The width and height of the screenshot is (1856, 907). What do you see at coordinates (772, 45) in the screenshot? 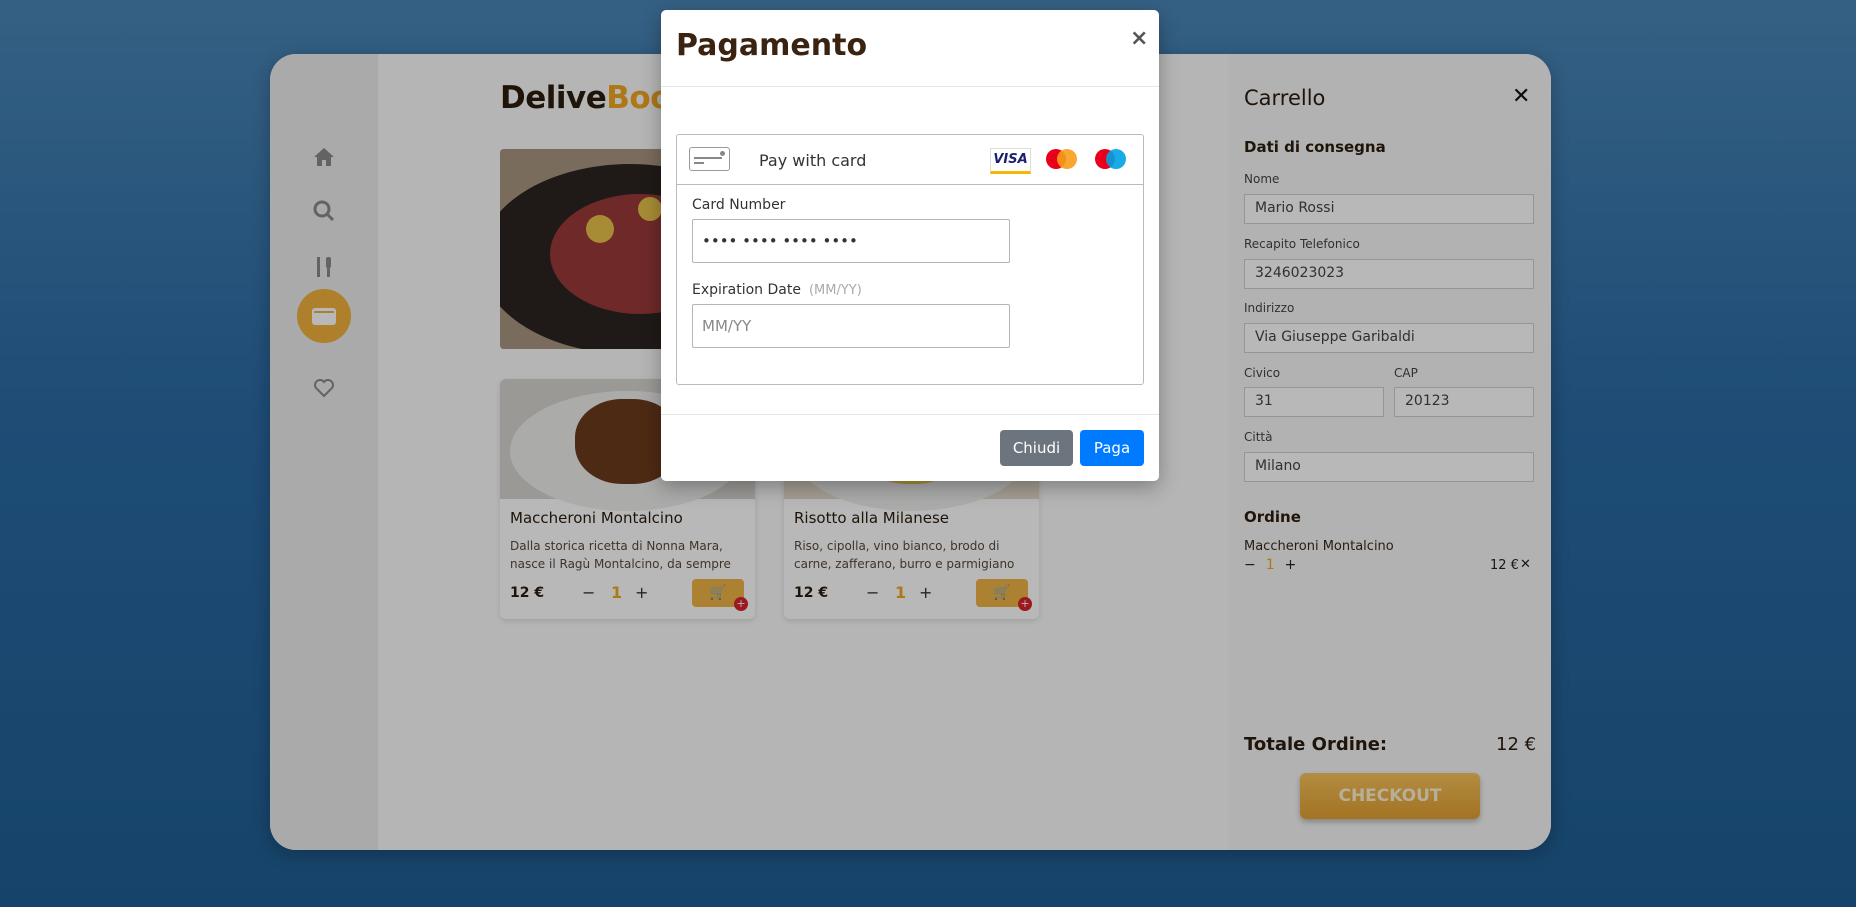
I see `modal-title: Pagamento` at bounding box center [772, 45].